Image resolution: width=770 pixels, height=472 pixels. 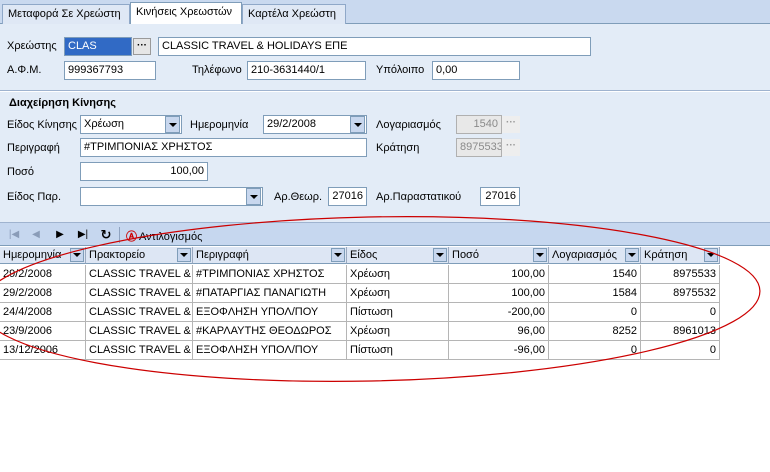 What do you see at coordinates (110, 70) in the screenshot?
I see `afm-field: 999367793` at bounding box center [110, 70].